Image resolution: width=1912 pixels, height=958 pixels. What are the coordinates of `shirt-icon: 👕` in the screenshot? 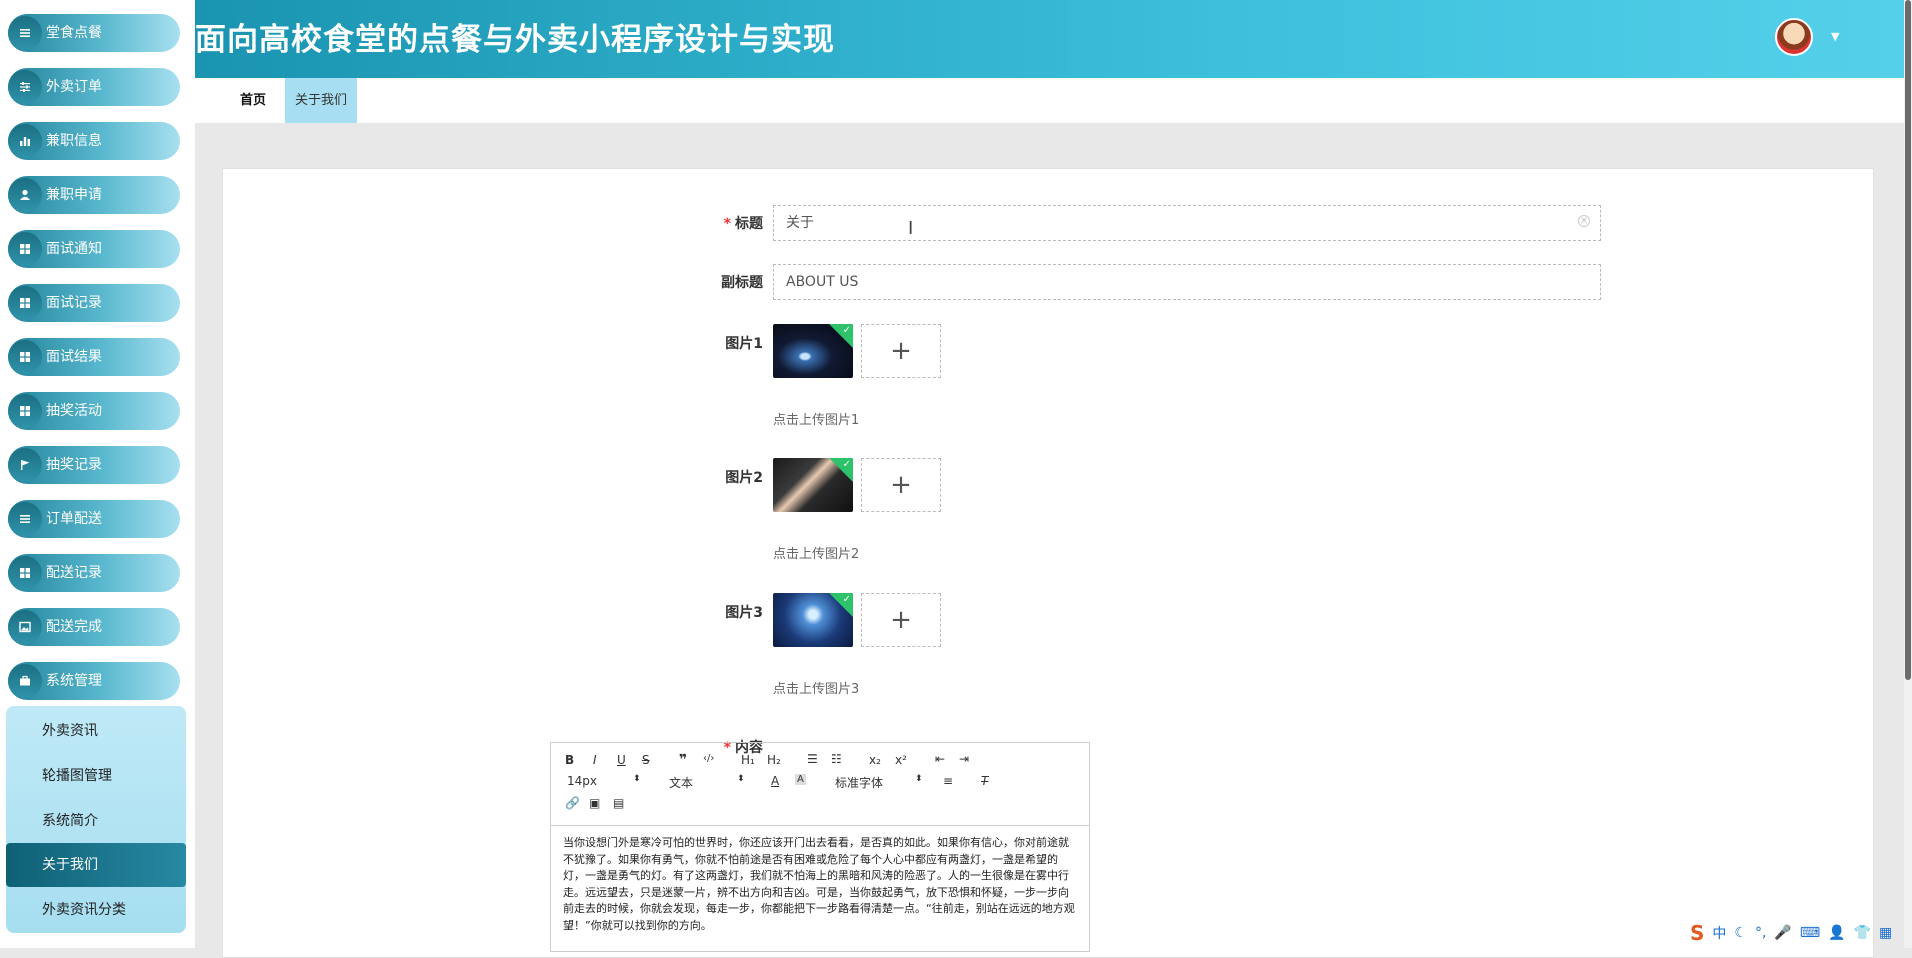 It's located at (1862, 933).